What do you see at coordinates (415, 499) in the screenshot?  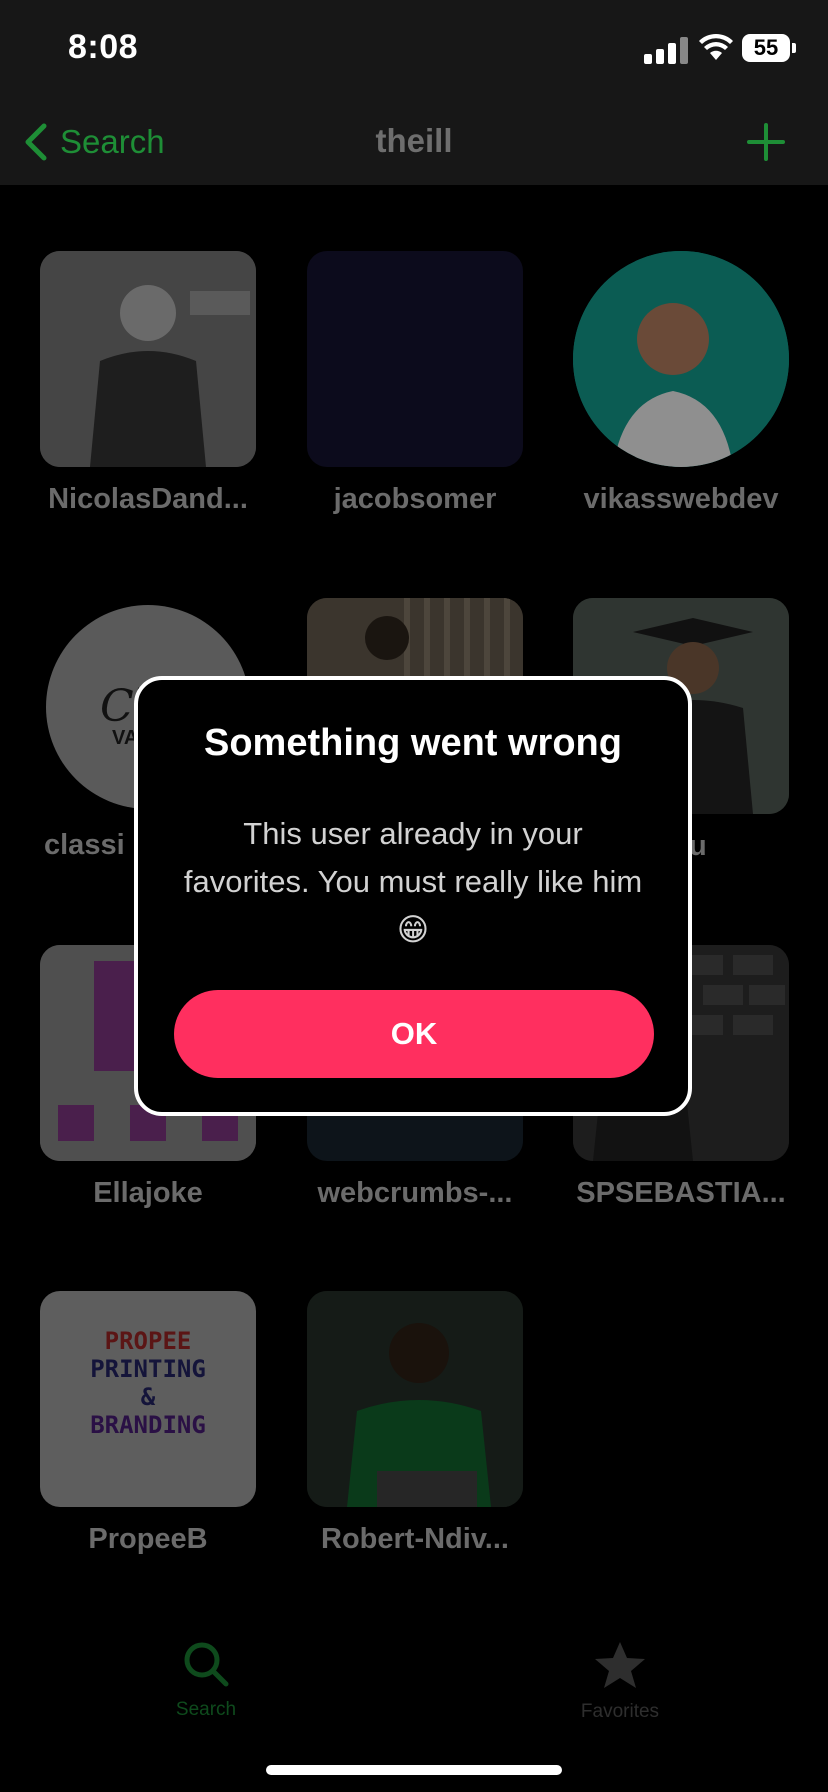 I see `user-name: jacobsomer` at bounding box center [415, 499].